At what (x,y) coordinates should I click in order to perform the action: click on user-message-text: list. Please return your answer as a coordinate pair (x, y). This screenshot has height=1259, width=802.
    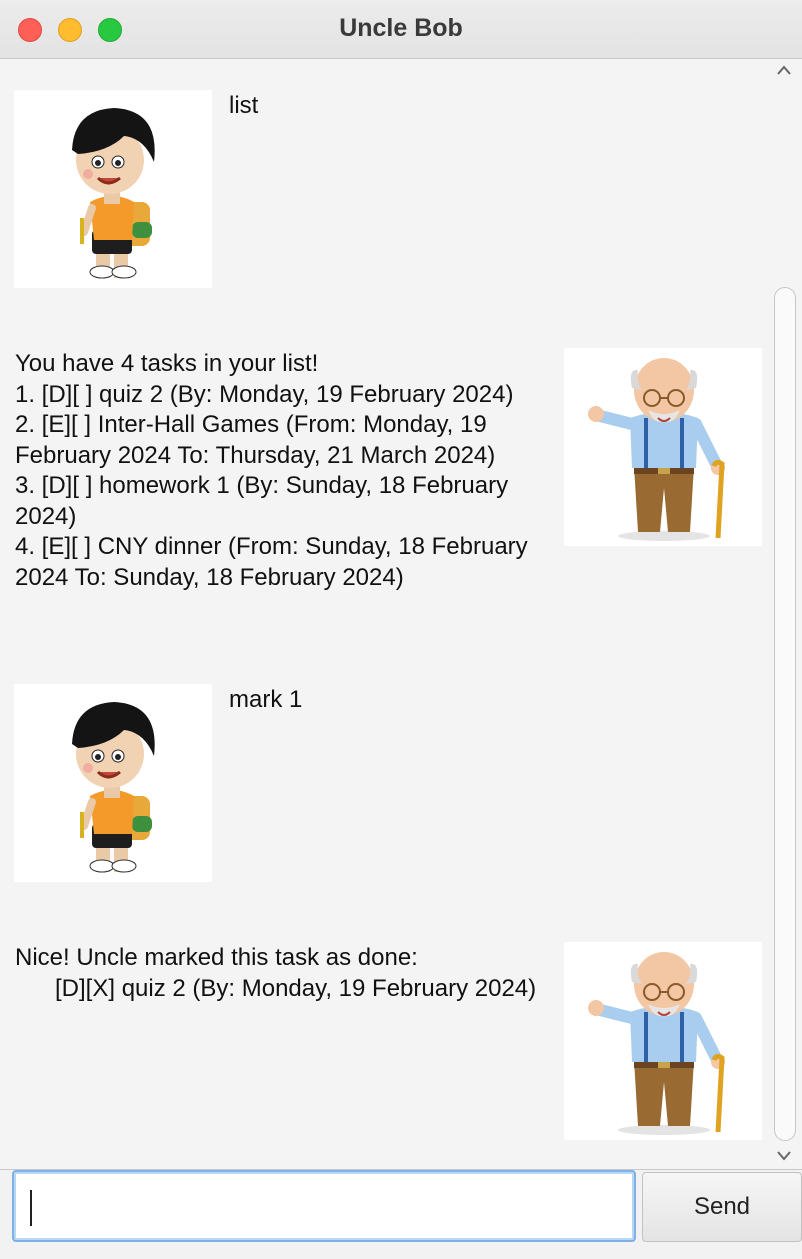
    Looking at the image, I should click on (244, 105).